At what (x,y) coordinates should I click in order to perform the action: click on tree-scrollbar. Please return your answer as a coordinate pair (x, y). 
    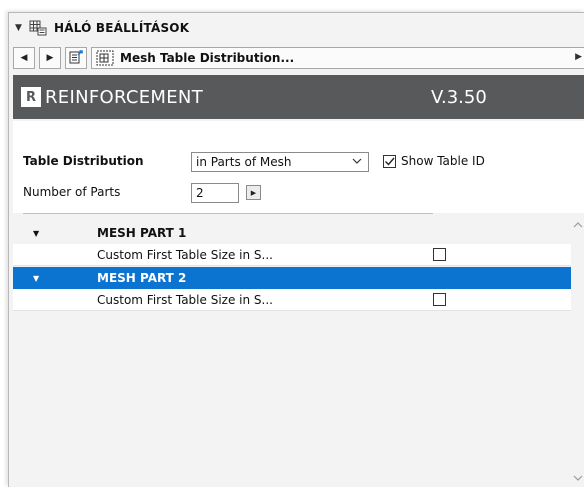
    Looking at the image, I should click on (577, 353).